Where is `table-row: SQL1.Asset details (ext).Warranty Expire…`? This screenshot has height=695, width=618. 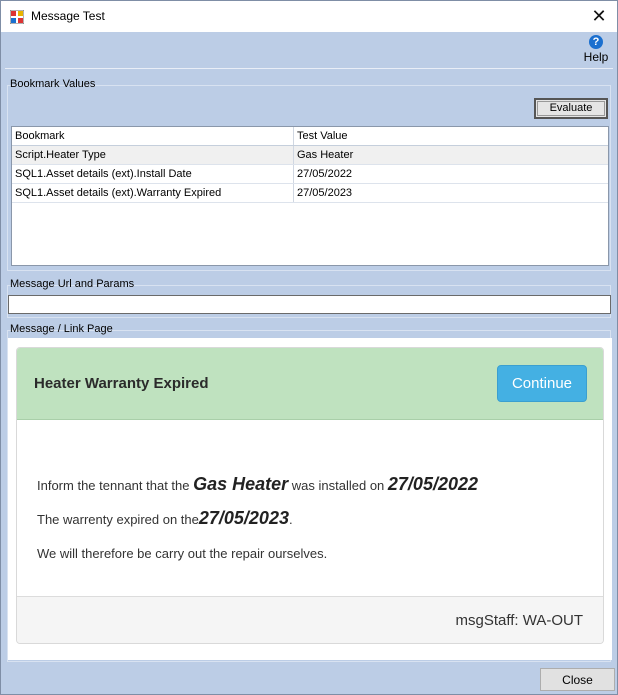 table-row: SQL1.Asset details (ext).Warranty Expire… is located at coordinates (310, 193).